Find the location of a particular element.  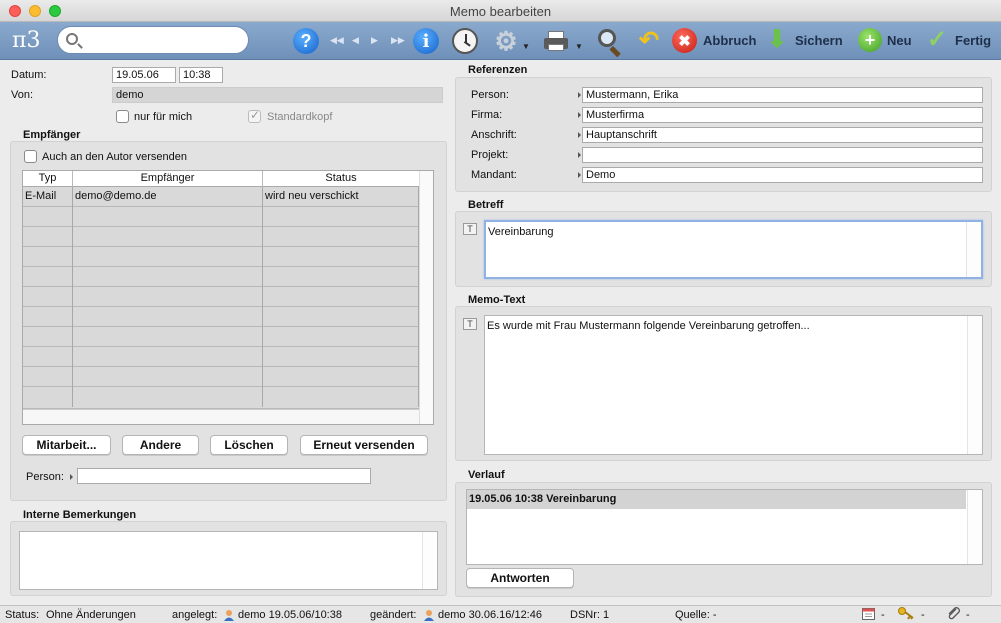

column-header-typ: Typ is located at coordinates (48, 179).